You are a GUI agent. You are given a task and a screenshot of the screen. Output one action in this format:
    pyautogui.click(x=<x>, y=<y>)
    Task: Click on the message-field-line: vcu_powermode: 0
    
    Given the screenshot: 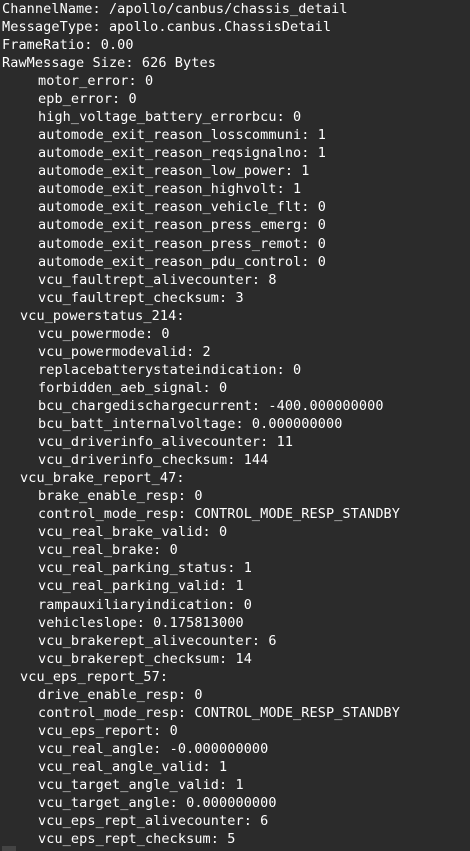 What is the action you would take?
    pyautogui.click(x=104, y=333)
    